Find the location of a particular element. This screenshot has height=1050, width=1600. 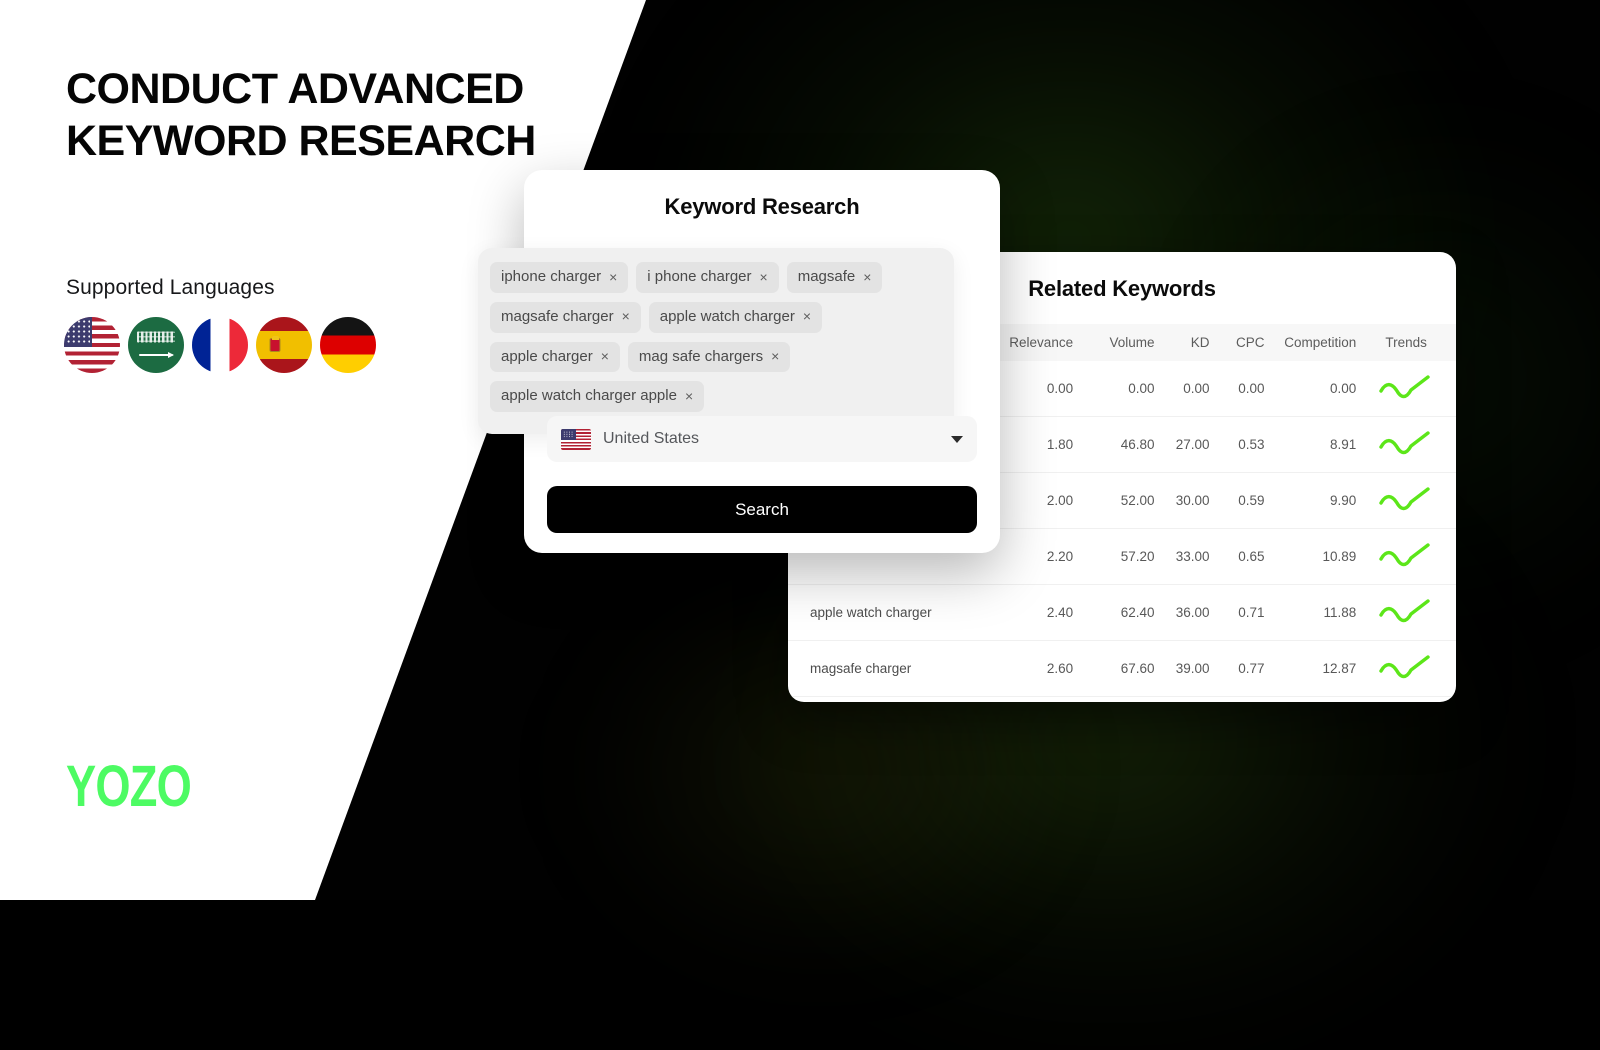

cell-competition: 9.90 is located at coordinates (1313, 500).